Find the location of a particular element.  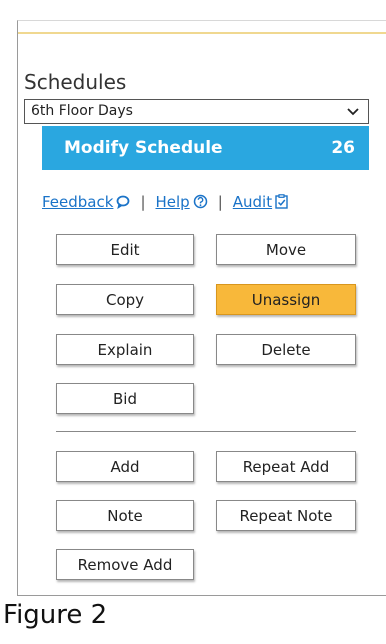

figure-caption: Figure 2 is located at coordinates (55, 615).